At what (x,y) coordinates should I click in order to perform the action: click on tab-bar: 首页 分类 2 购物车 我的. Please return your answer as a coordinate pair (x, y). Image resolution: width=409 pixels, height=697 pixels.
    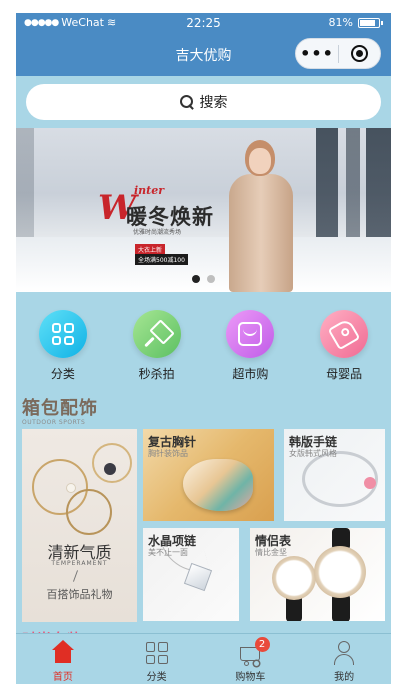
    Looking at the image, I should click on (203, 658).